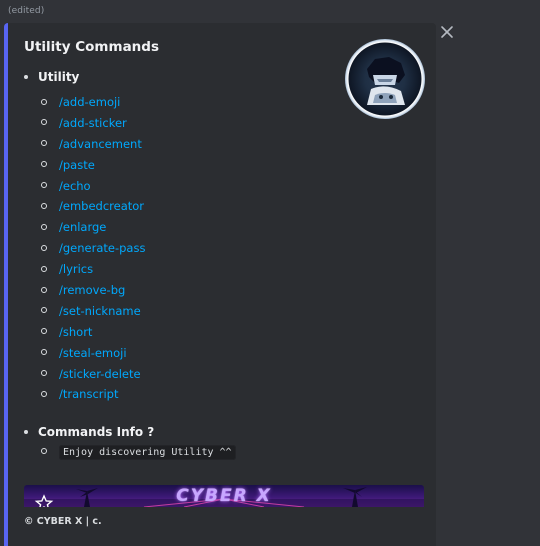  Describe the element at coordinates (102, 248) in the screenshot. I see `command-link: /generate-pass` at that location.